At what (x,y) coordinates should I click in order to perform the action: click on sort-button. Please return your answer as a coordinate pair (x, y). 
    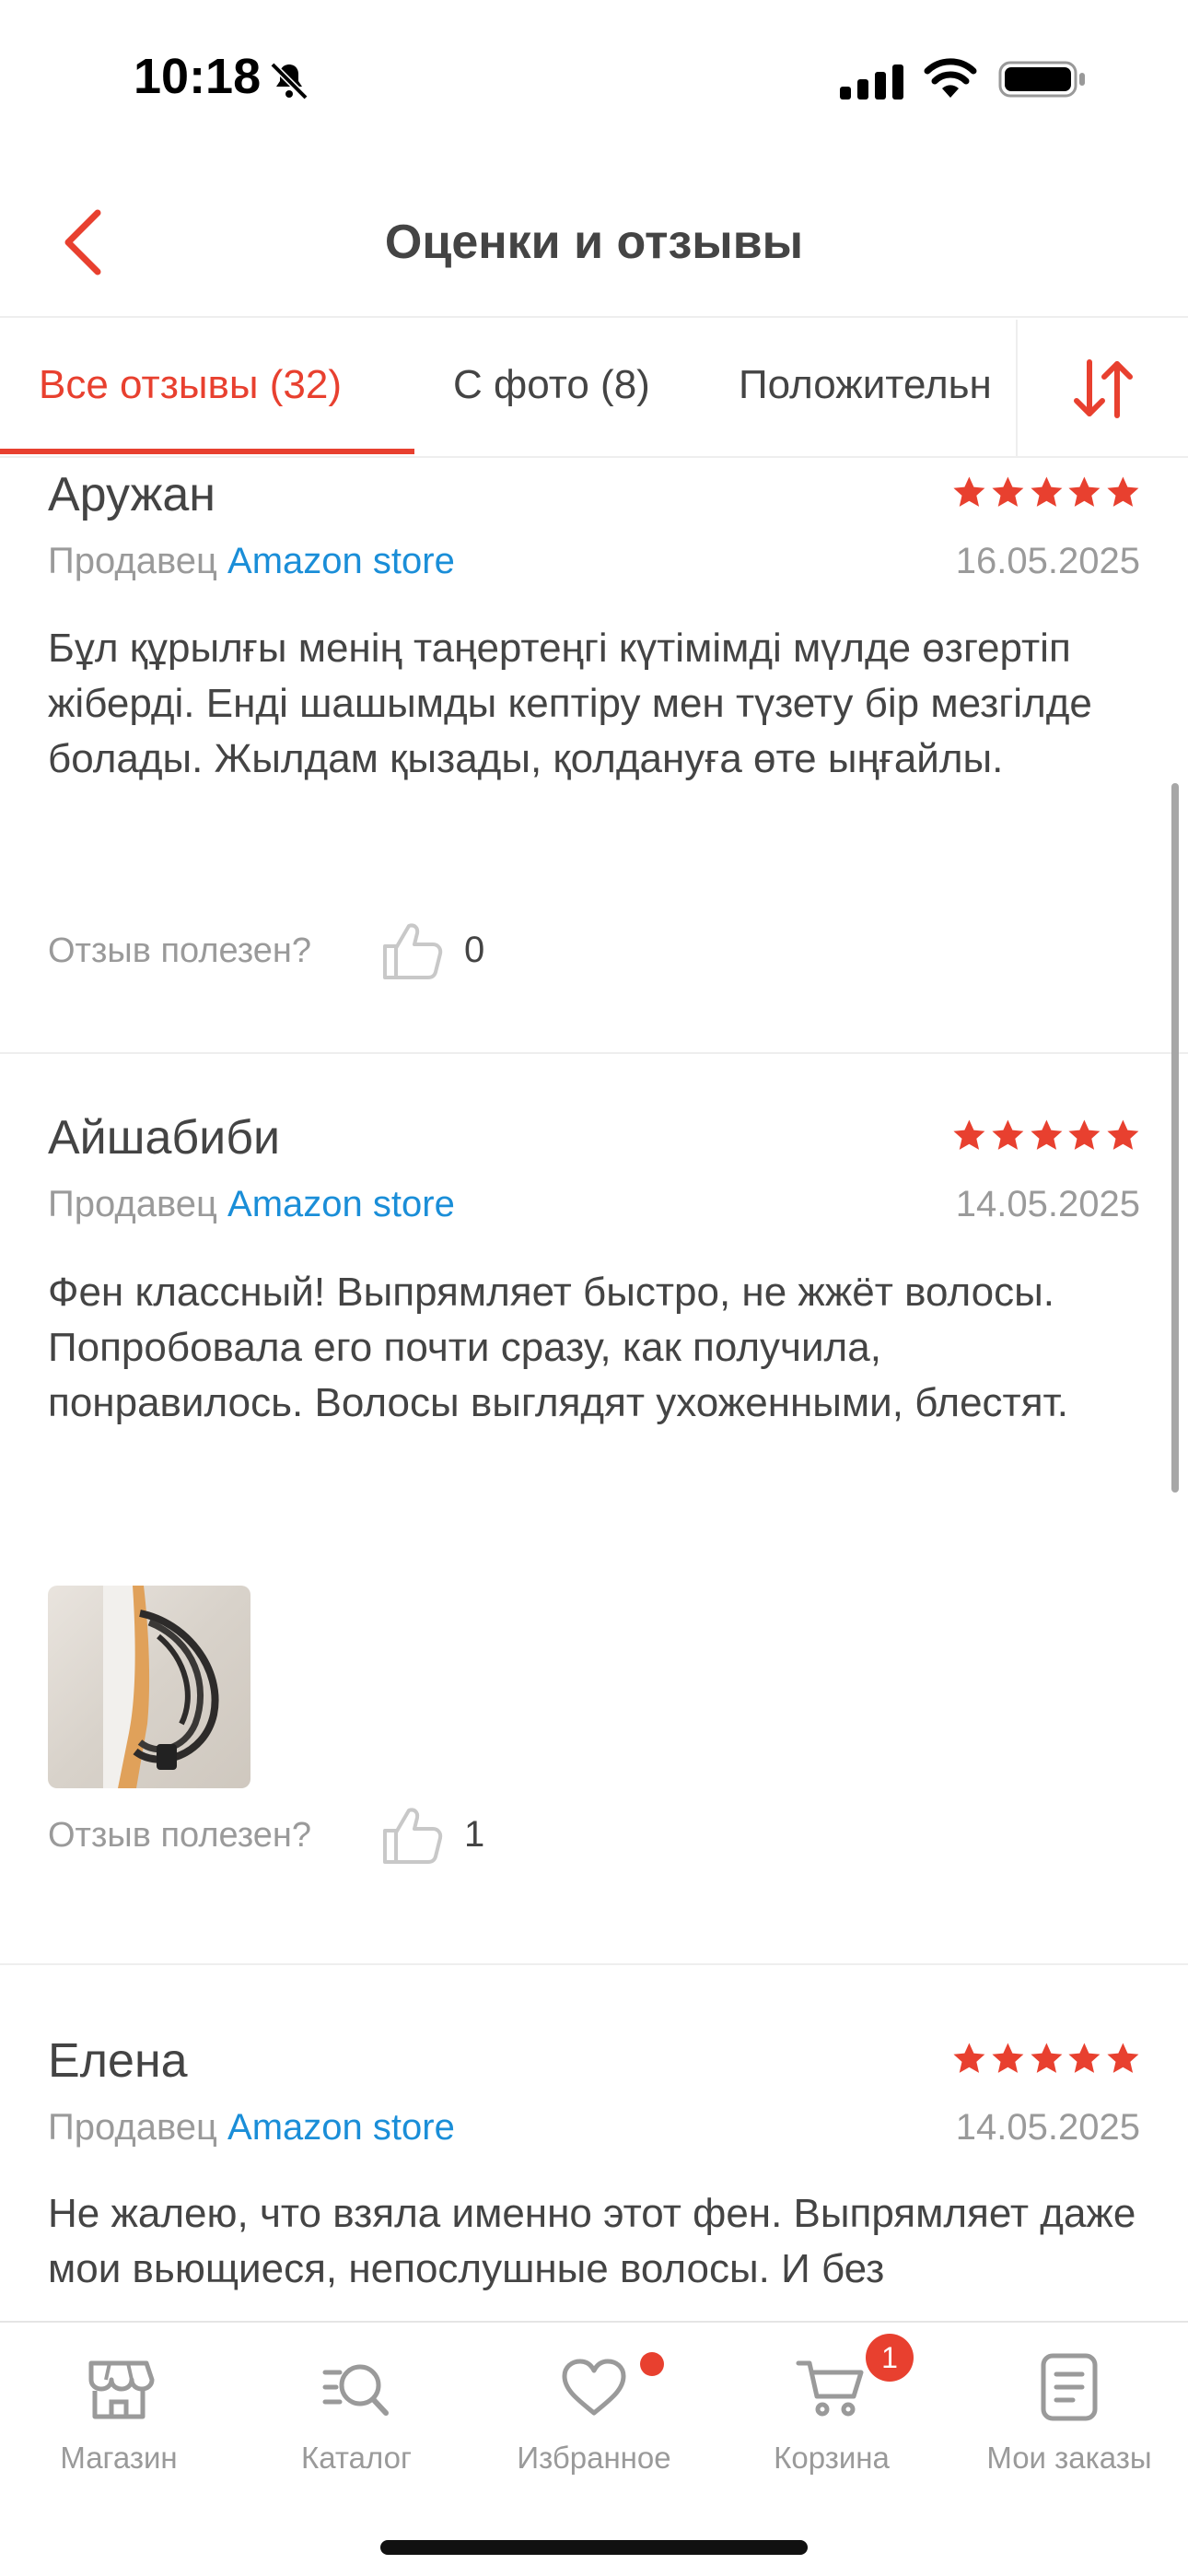
    Looking at the image, I should click on (1102, 388).